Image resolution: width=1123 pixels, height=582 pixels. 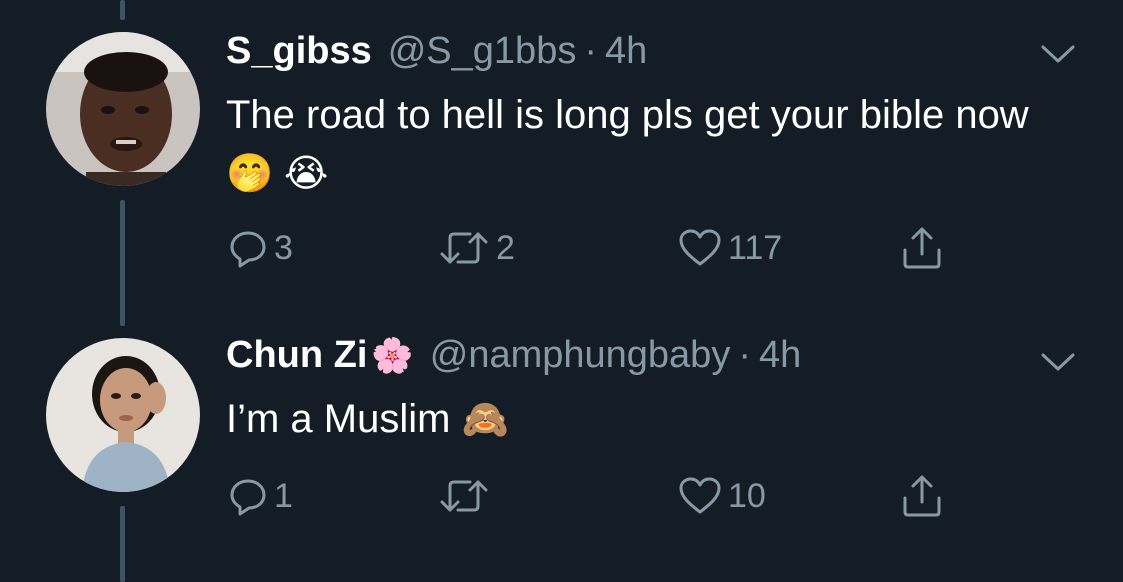 I want to click on handle: @namphungbaby, so click(x=580, y=355).